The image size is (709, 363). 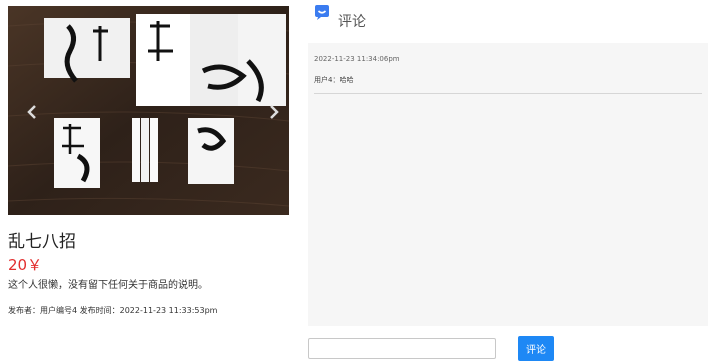 What do you see at coordinates (113, 310) in the screenshot?
I see `product-meta: 发布者：用户编号4 发布时间：2022-11-23 11:33:53pm` at bounding box center [113, 310].